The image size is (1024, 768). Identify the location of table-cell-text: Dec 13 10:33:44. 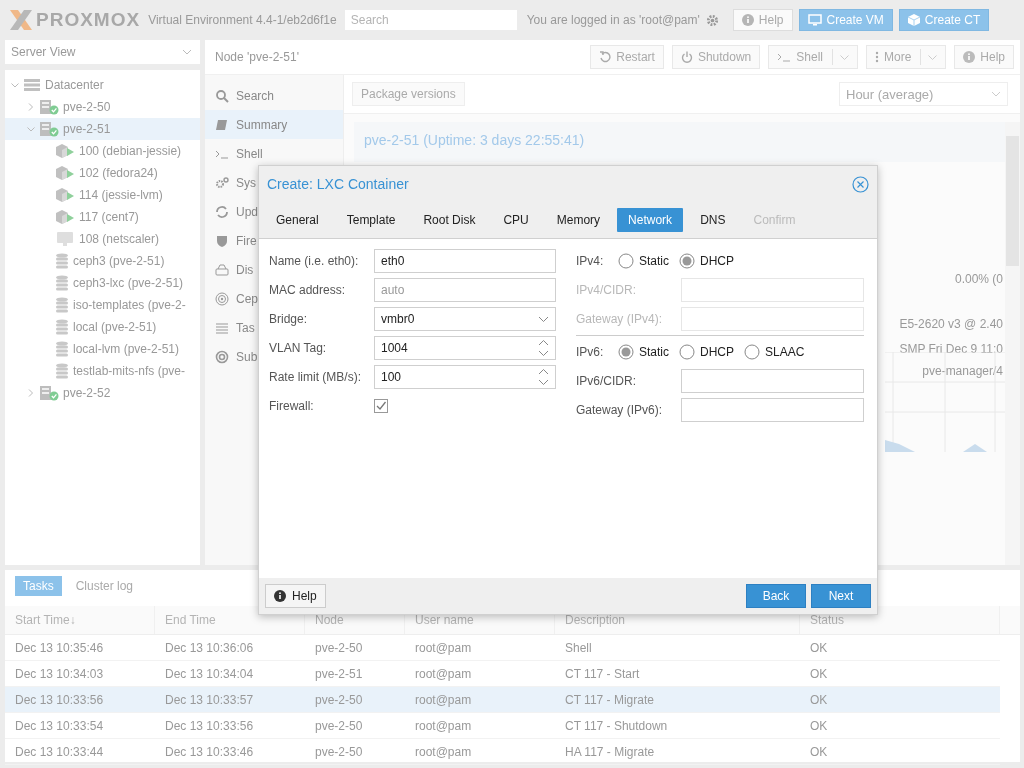
(59, 751).